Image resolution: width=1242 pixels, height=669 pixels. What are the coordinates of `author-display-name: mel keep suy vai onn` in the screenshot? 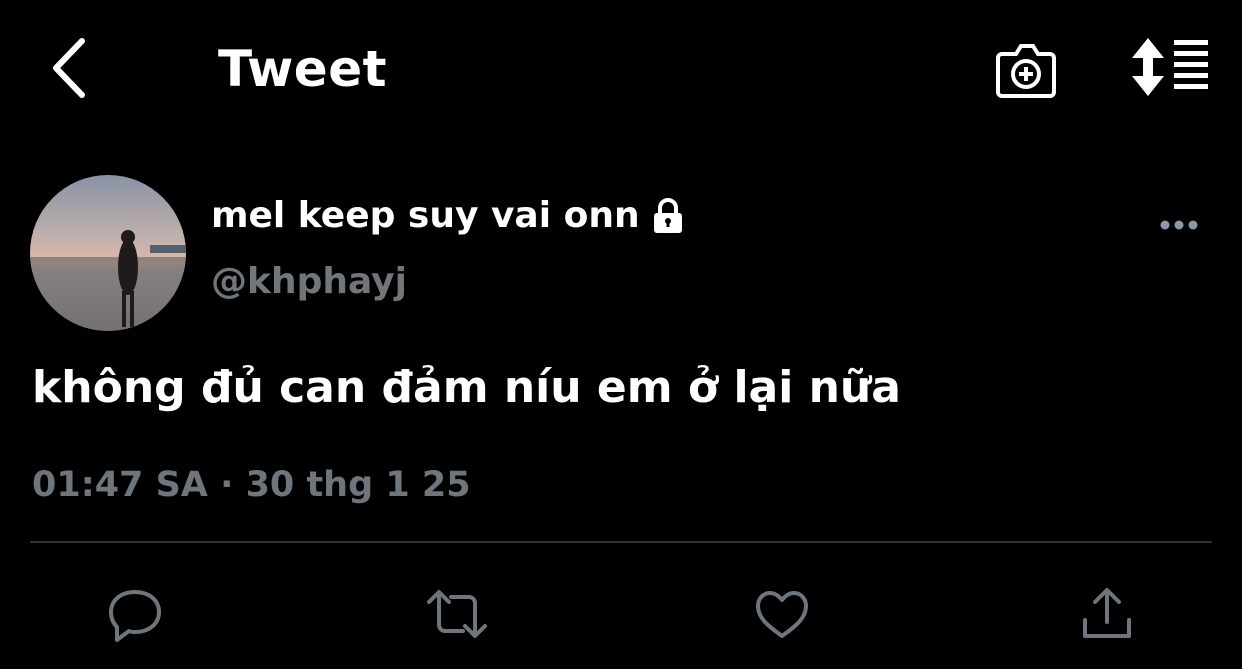 It's located at (449, 216).